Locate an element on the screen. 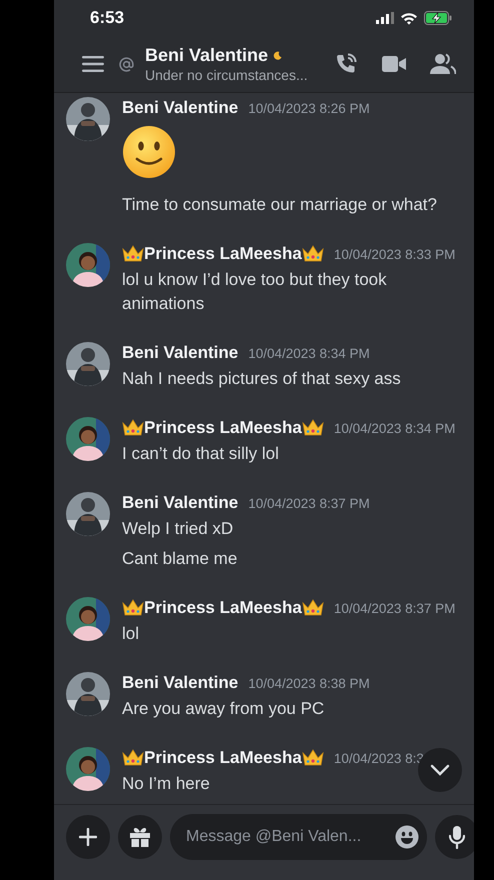 The width and height of the screenshot is (494, 880). gift-icon is located at coordinates (140, 837).